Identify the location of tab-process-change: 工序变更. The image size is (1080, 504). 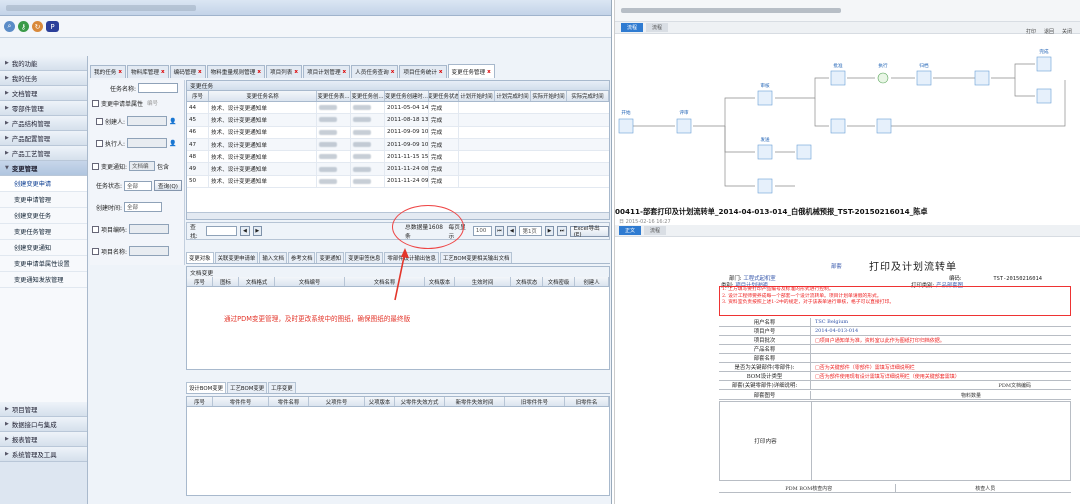
(282, 387).